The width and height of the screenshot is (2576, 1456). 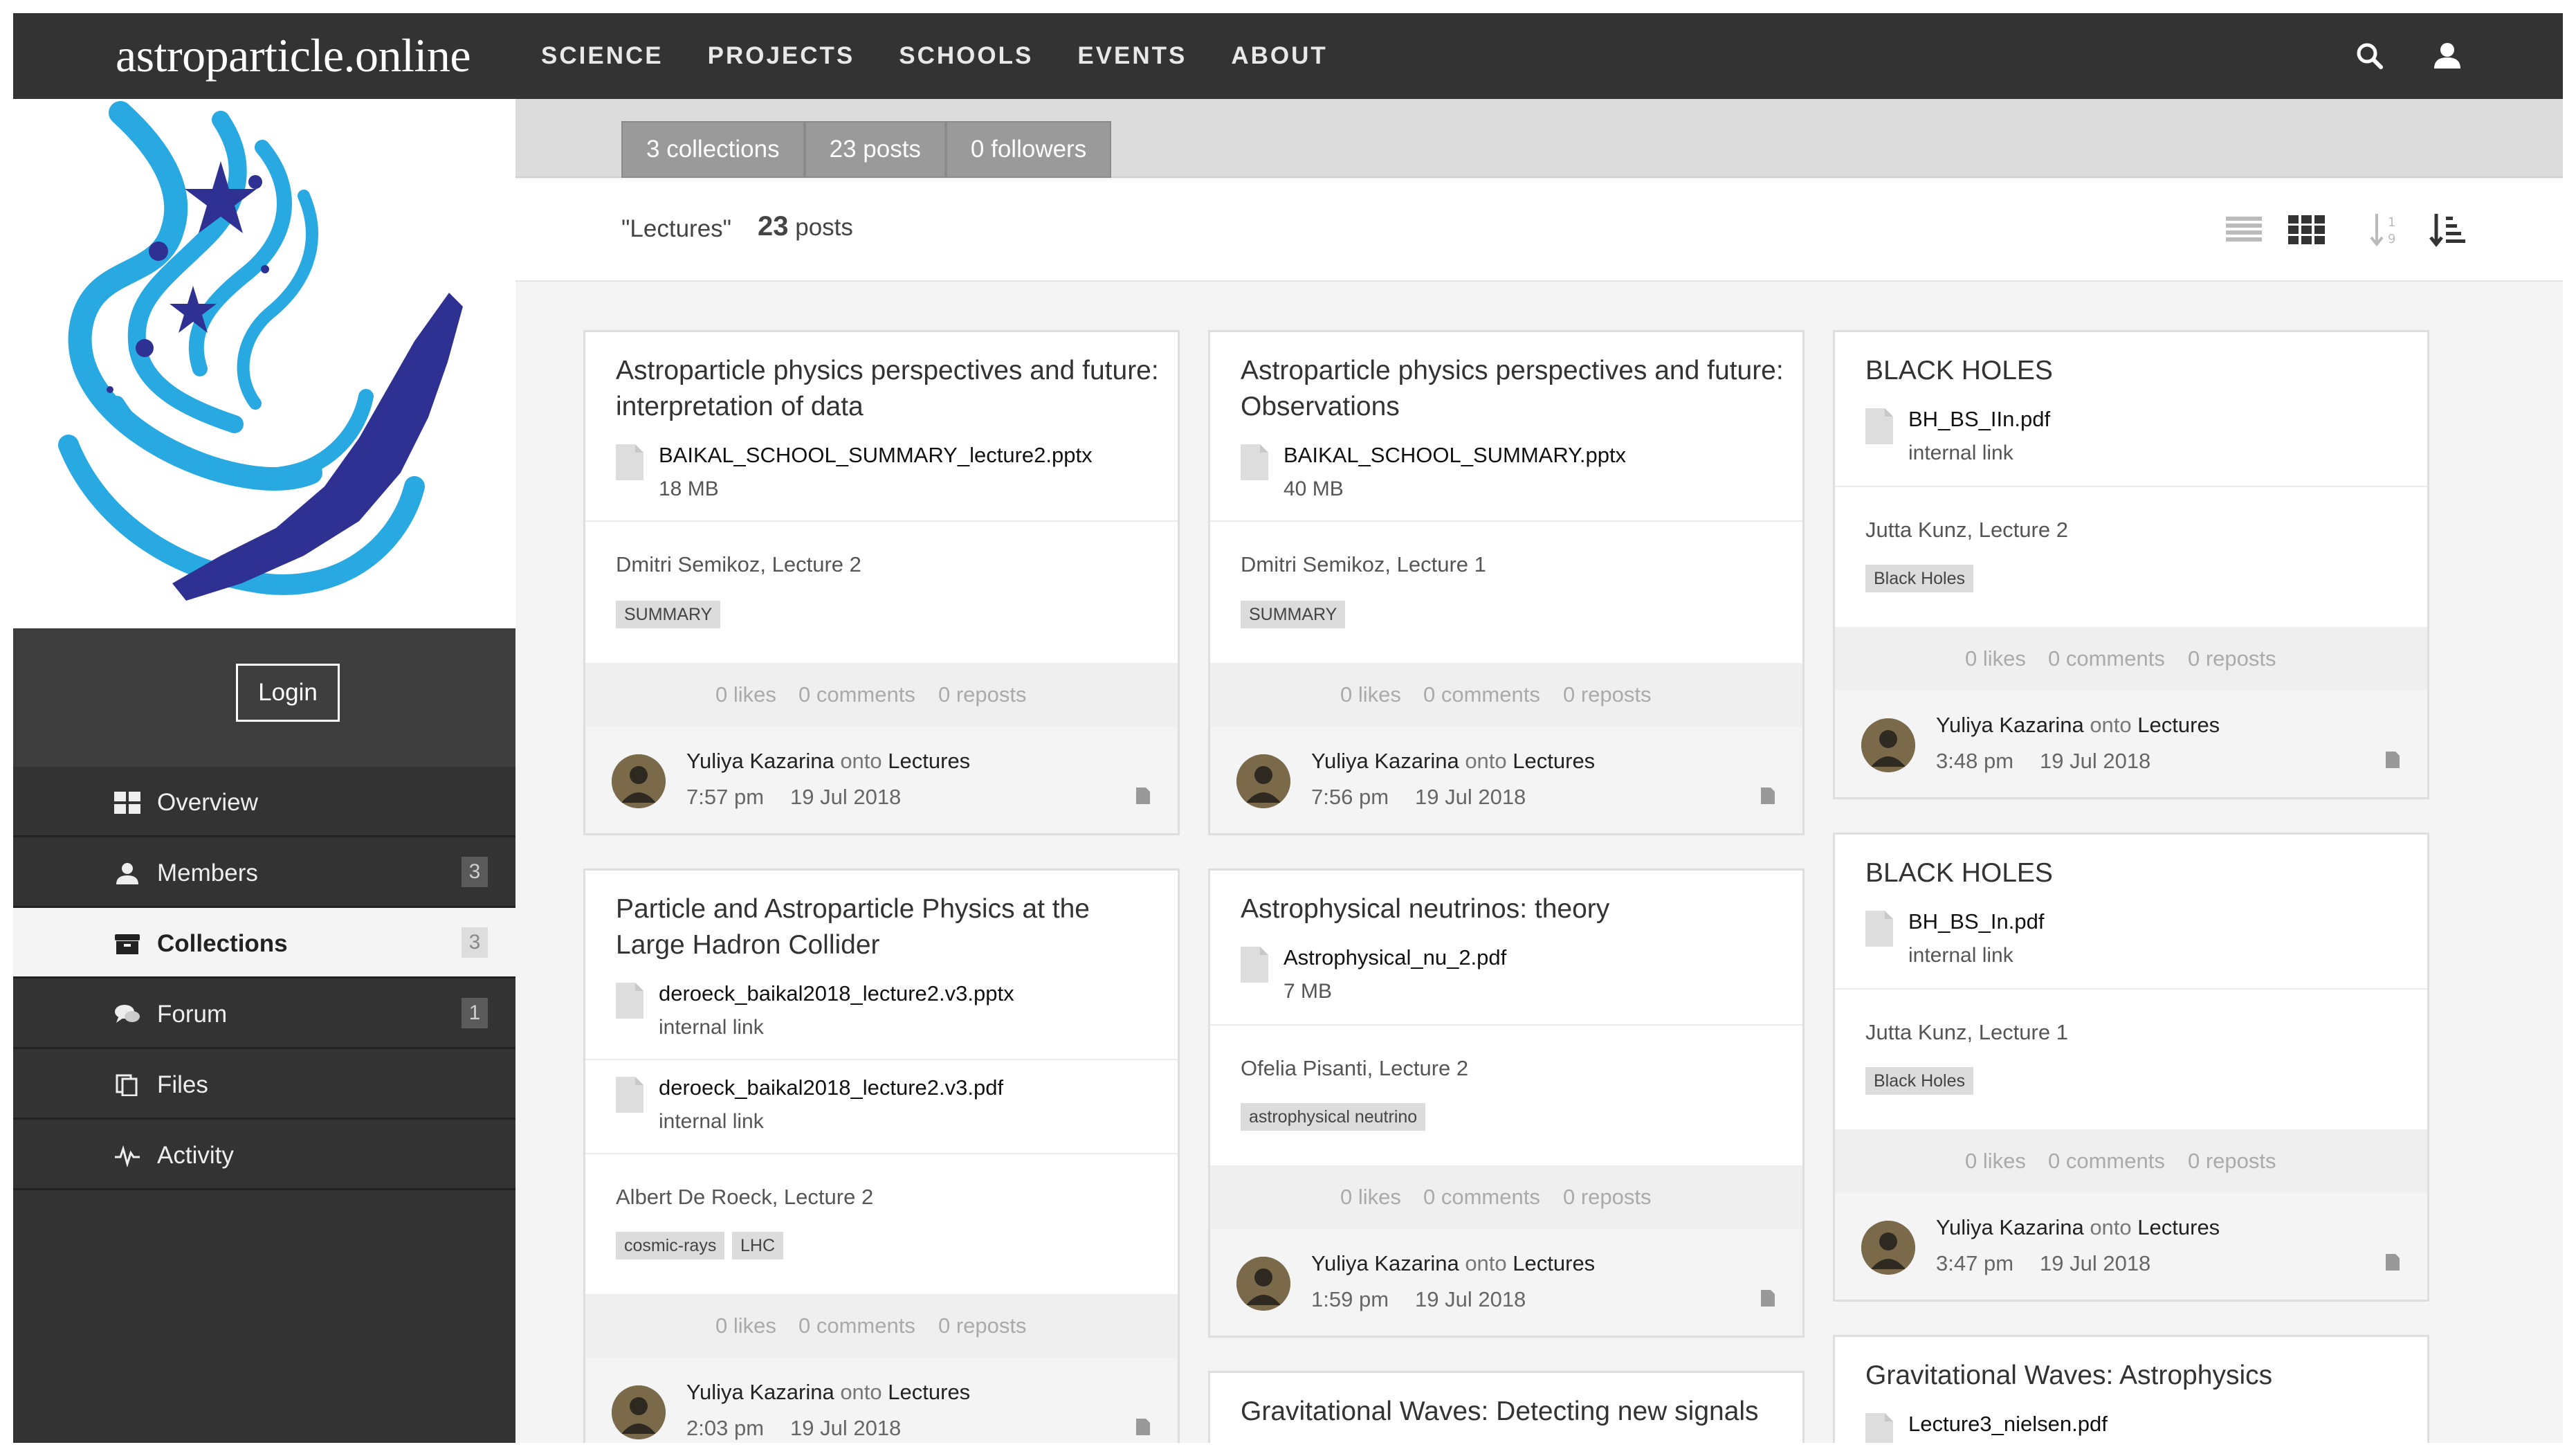 I want to click on user-icon, so click(x=2447, y=56).